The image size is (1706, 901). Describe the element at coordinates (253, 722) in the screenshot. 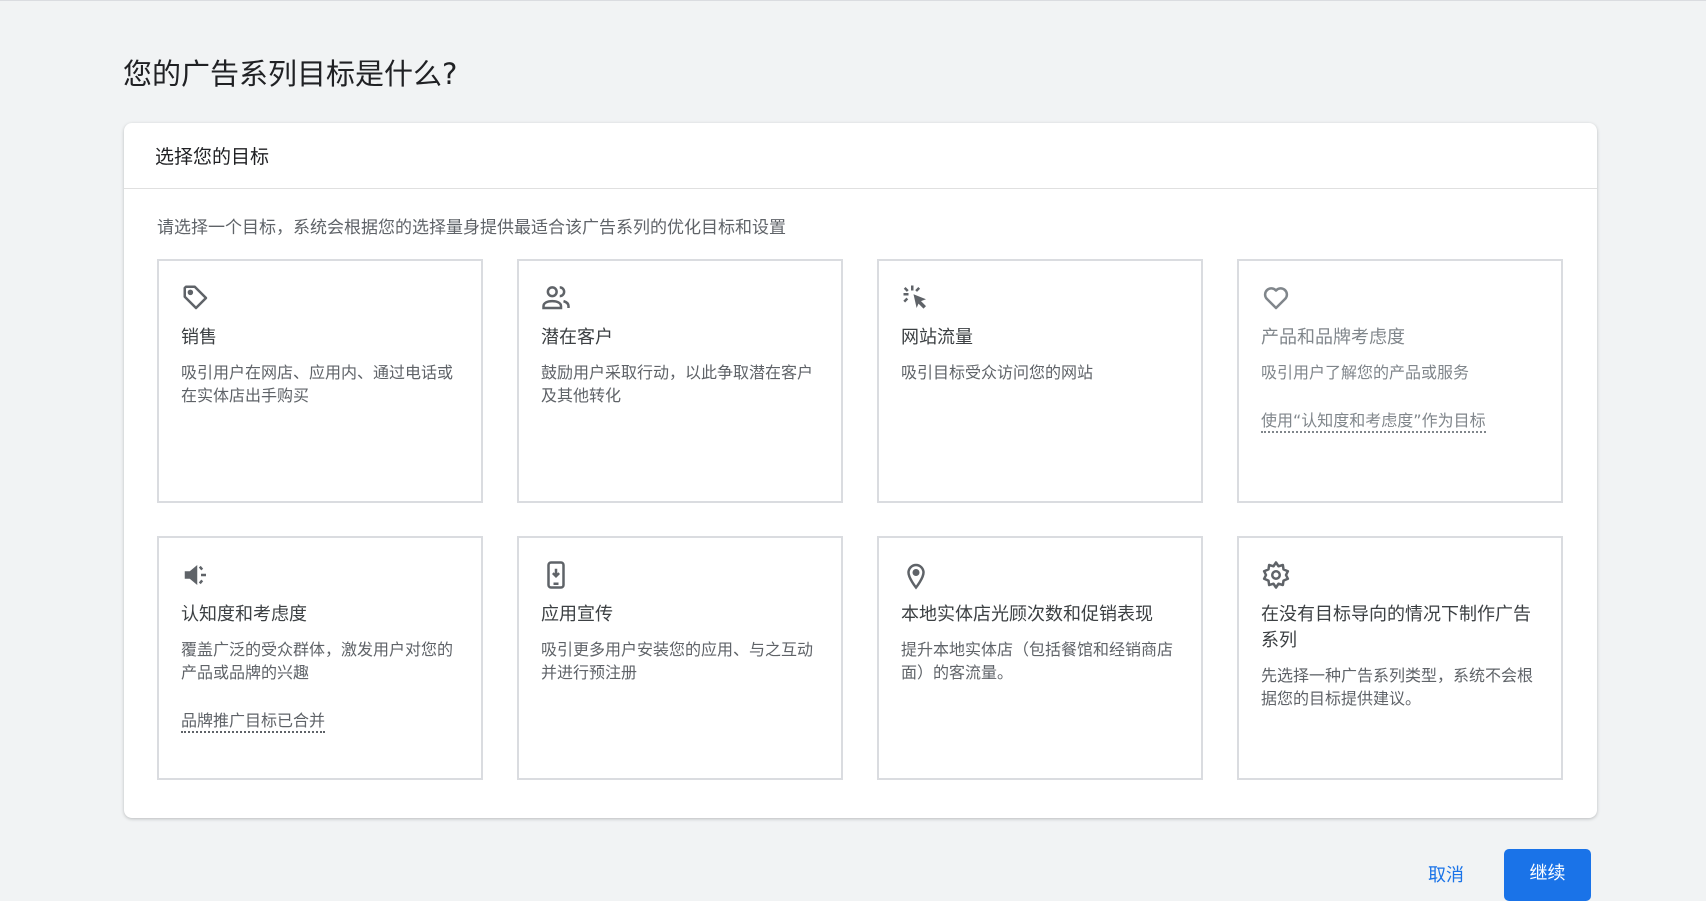

I see `brand-goals-merged-link: 品牌推广目标已合并` at that location.